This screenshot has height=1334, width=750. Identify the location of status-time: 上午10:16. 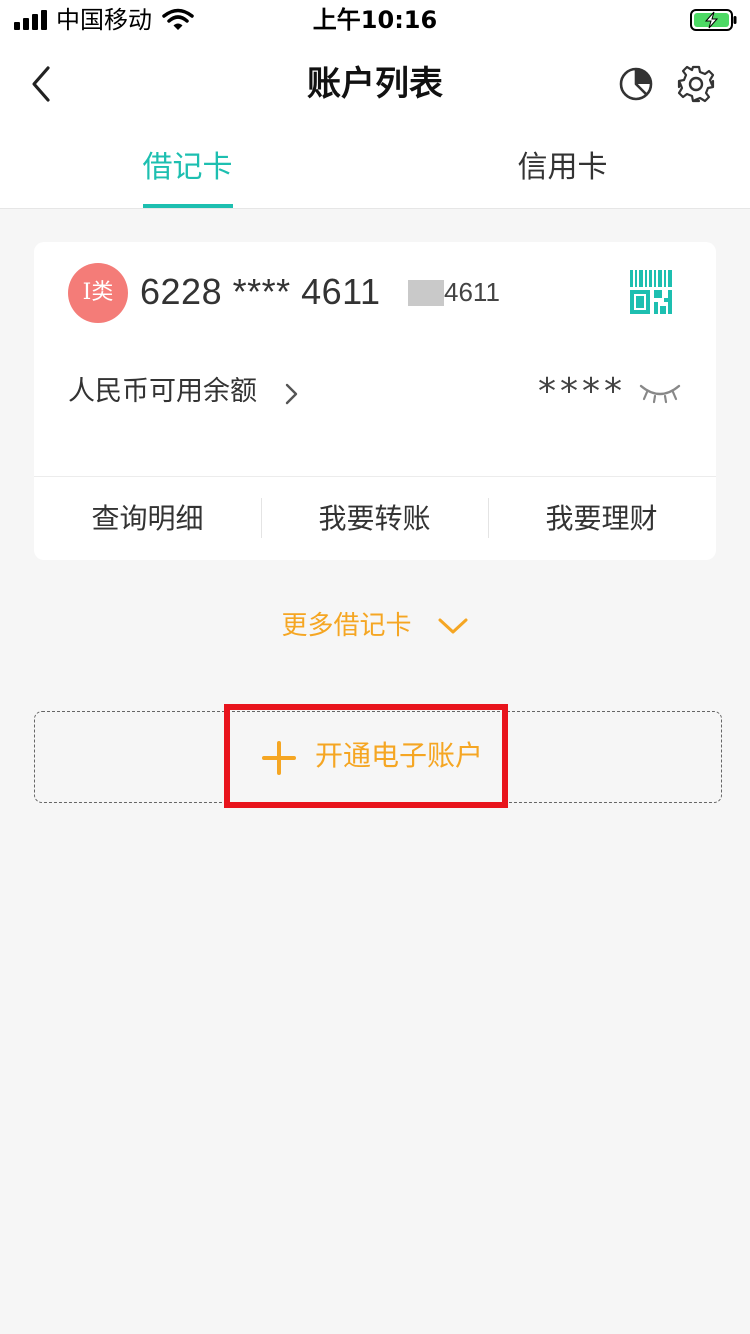
(375, 20).